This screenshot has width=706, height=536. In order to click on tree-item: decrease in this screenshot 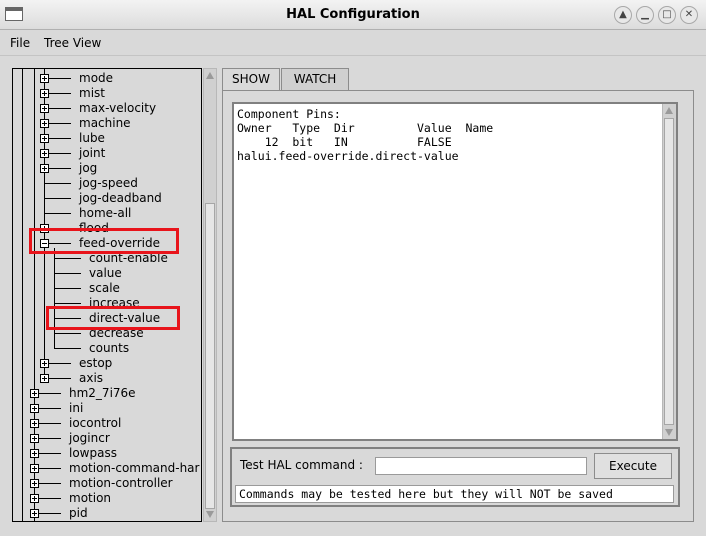, I will do `click(107, 333)`.